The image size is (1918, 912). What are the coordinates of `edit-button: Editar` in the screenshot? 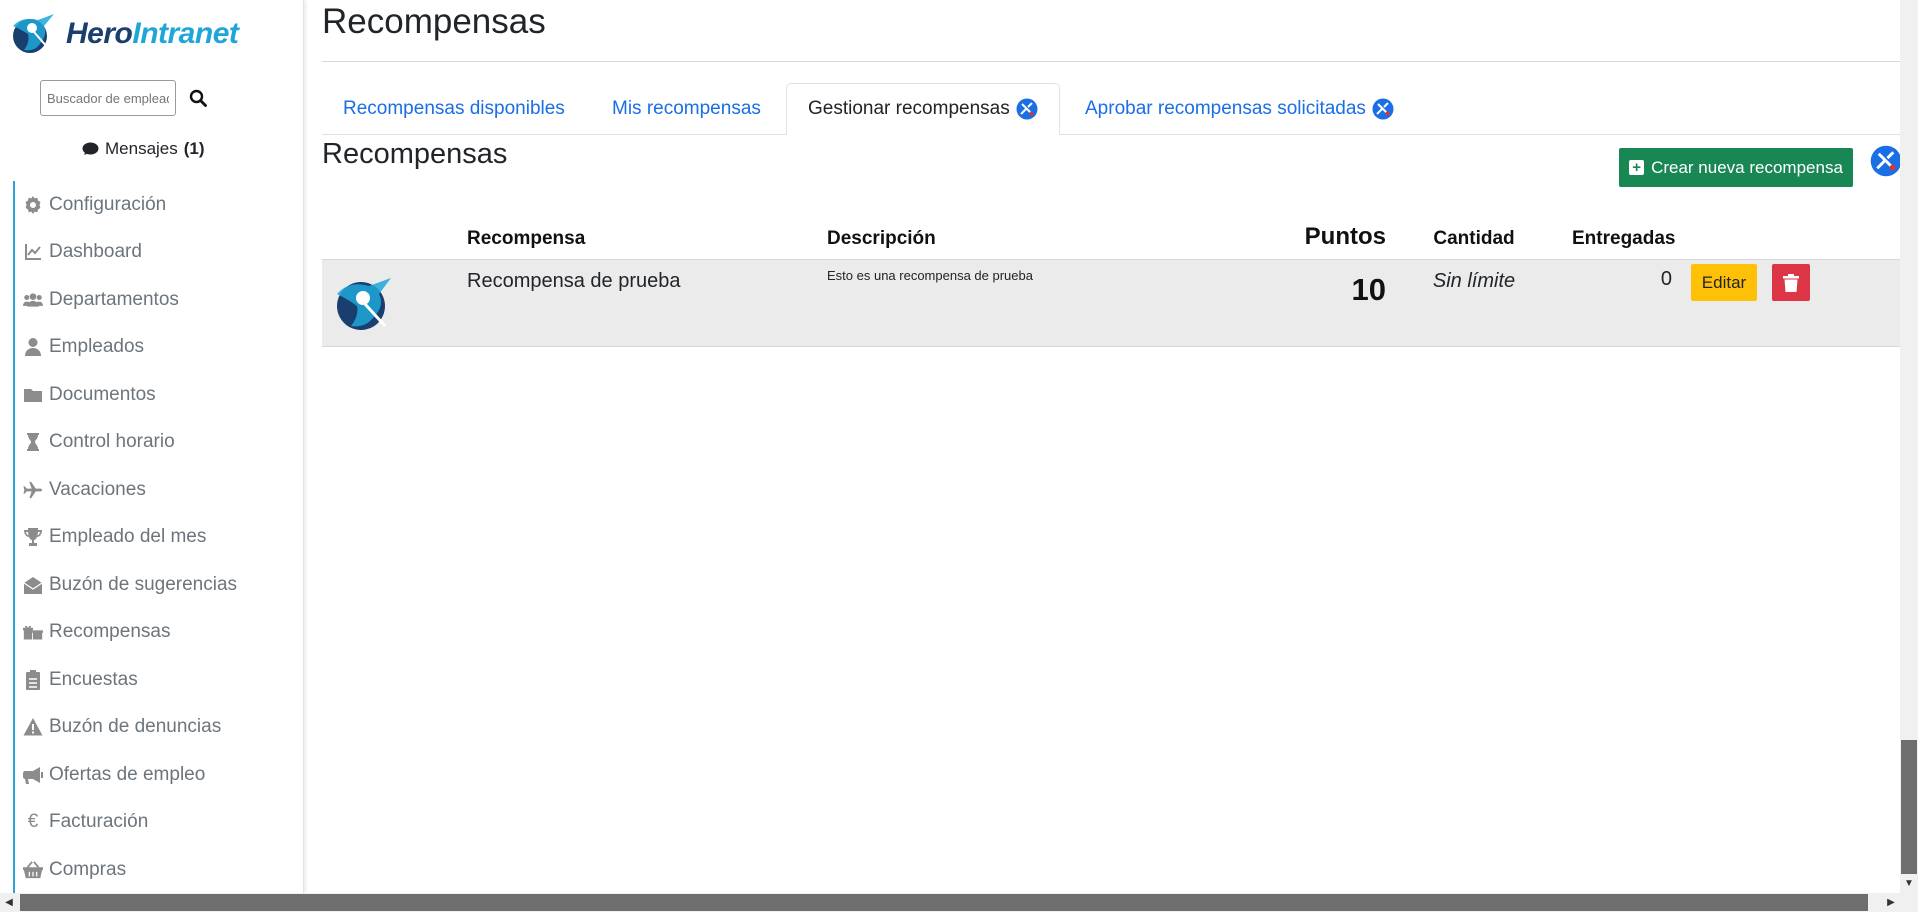 It's located at (1724, 282).